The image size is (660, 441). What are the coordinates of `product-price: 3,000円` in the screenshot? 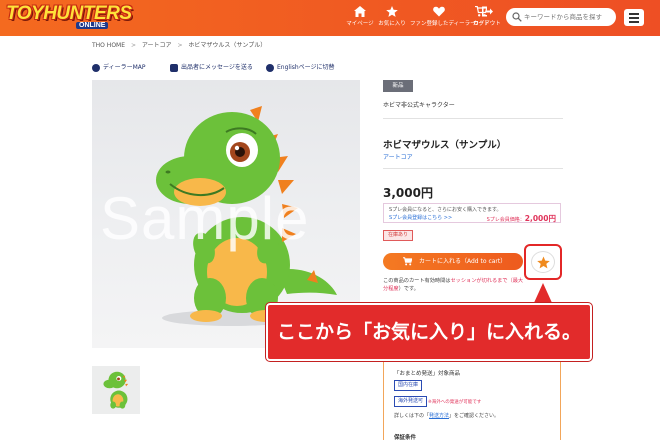 It's located at (408, 193).